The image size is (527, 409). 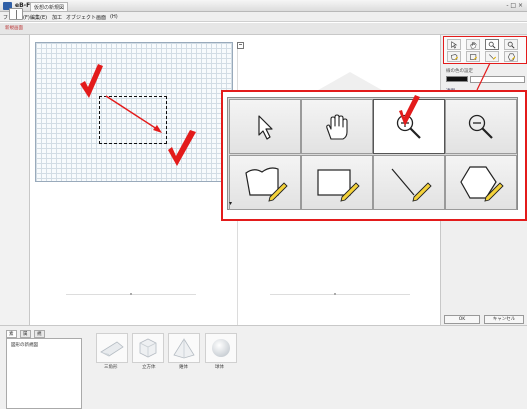 What do you see at coordinates (504, 319) in the screenshot?
I see `cancel-button: キャンセル` at bounding box center [504, 319].